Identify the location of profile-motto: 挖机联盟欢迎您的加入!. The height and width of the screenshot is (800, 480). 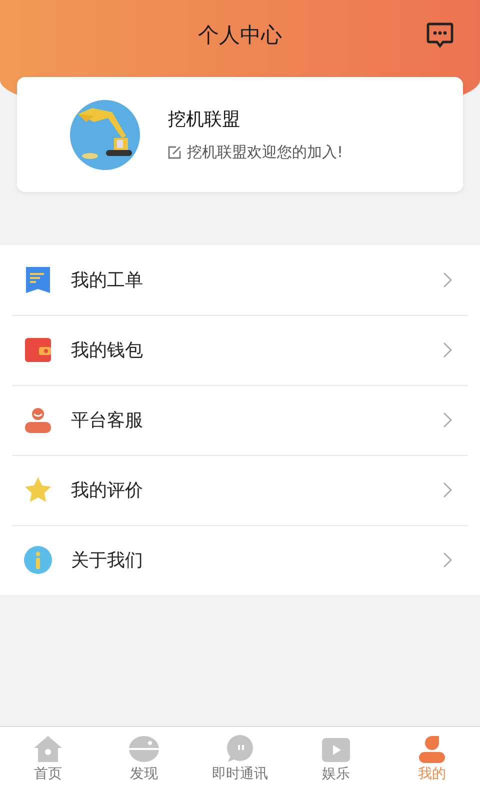
(265, 152).